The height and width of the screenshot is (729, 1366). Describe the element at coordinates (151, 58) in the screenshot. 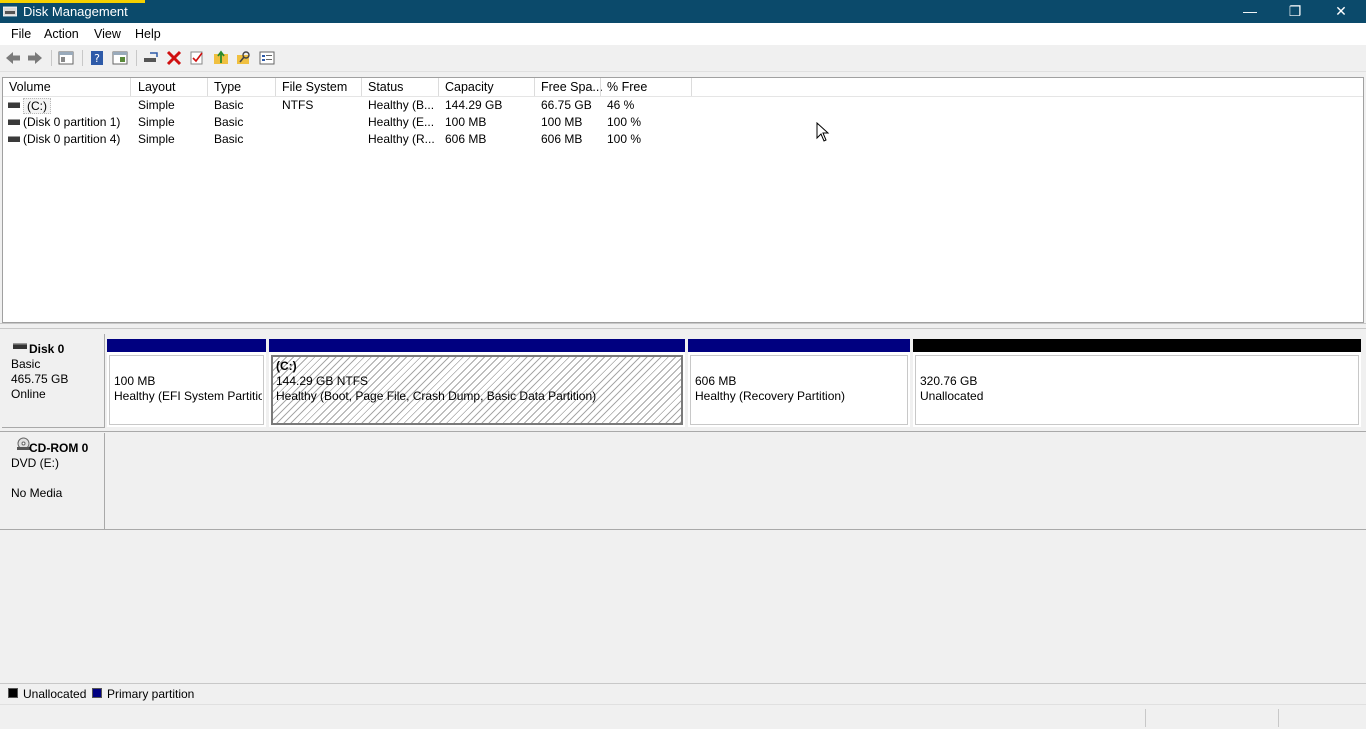

I see `connect-disk-icon` at that location.